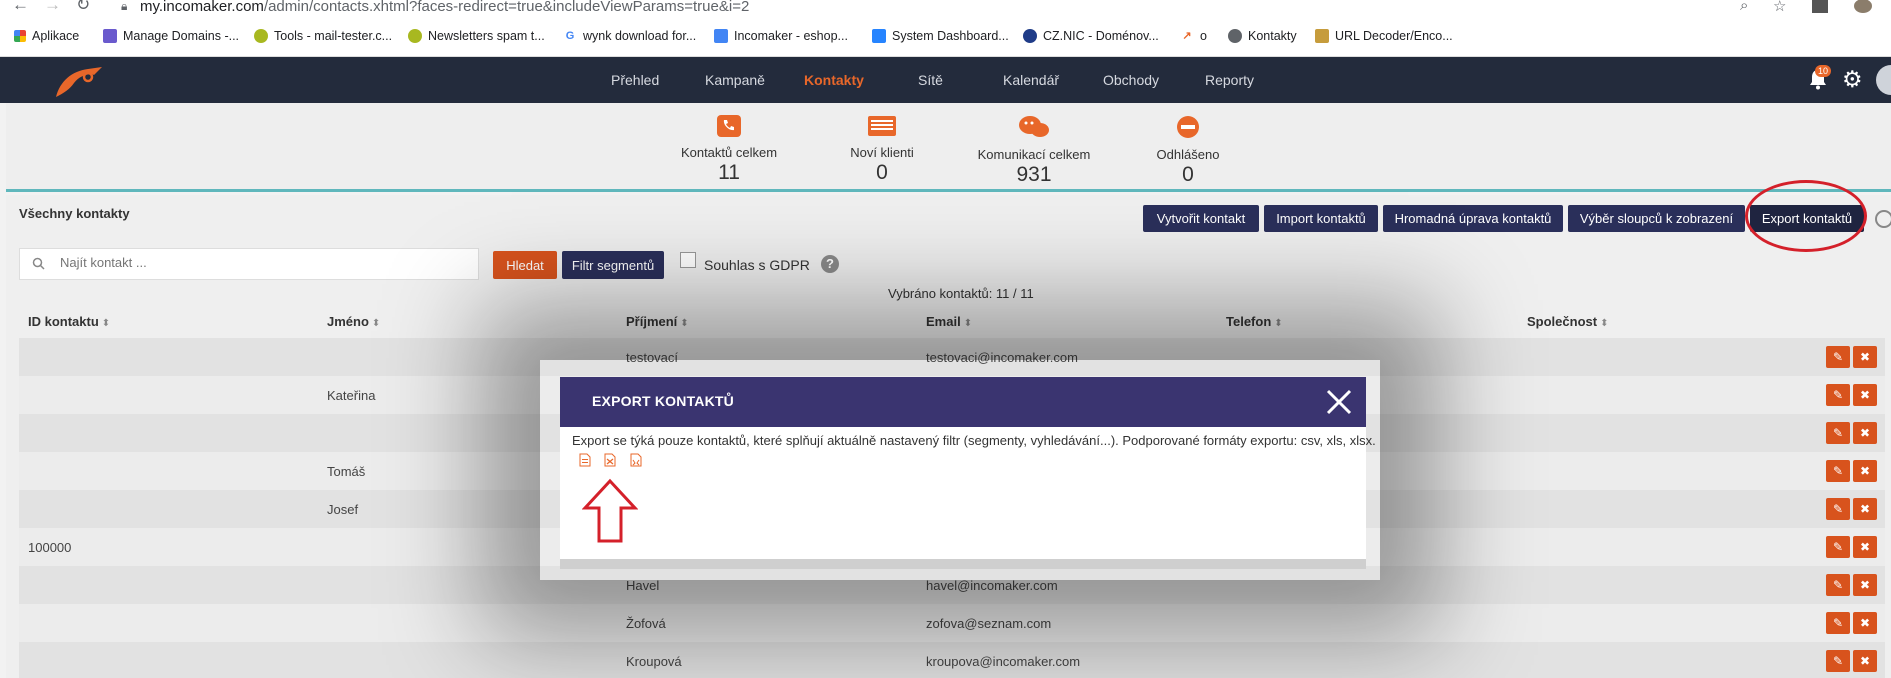 This screenshot has height=678, width=1891. I want to click on cell-last-name: Kroupová, so click(654, 661).